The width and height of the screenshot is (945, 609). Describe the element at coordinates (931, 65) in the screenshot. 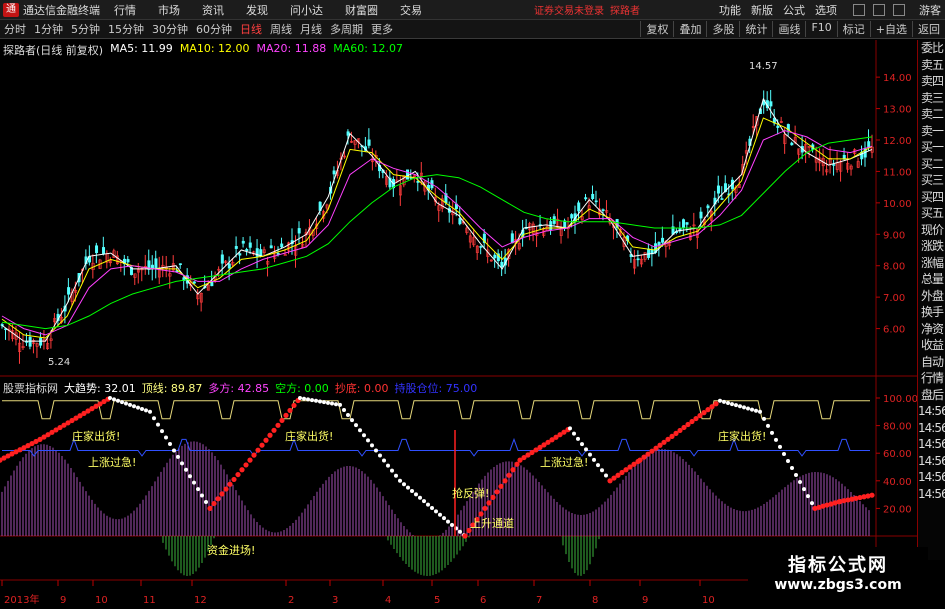

I see `side-item-1: 卖五` at that location.